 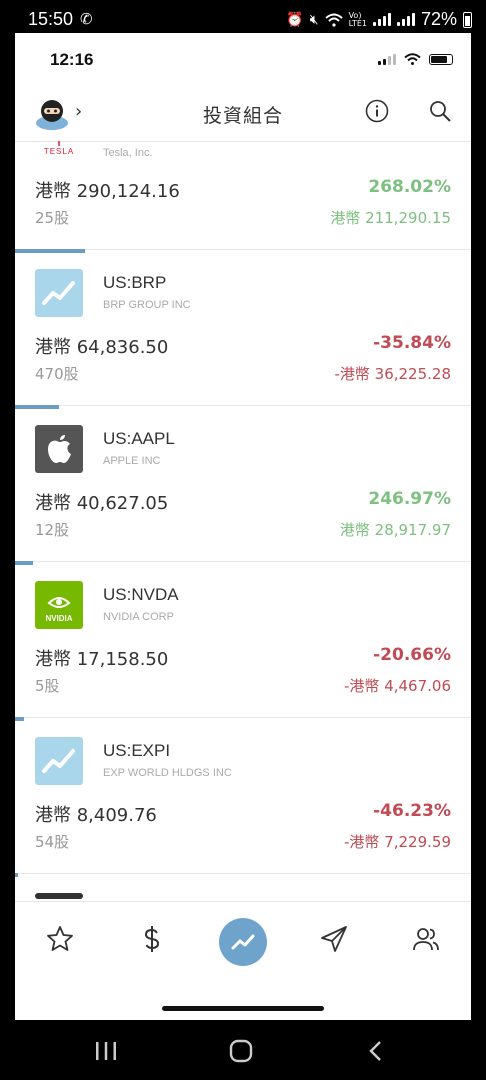 I want to click on phone-icon: ✆, so click(x=86, y=19).